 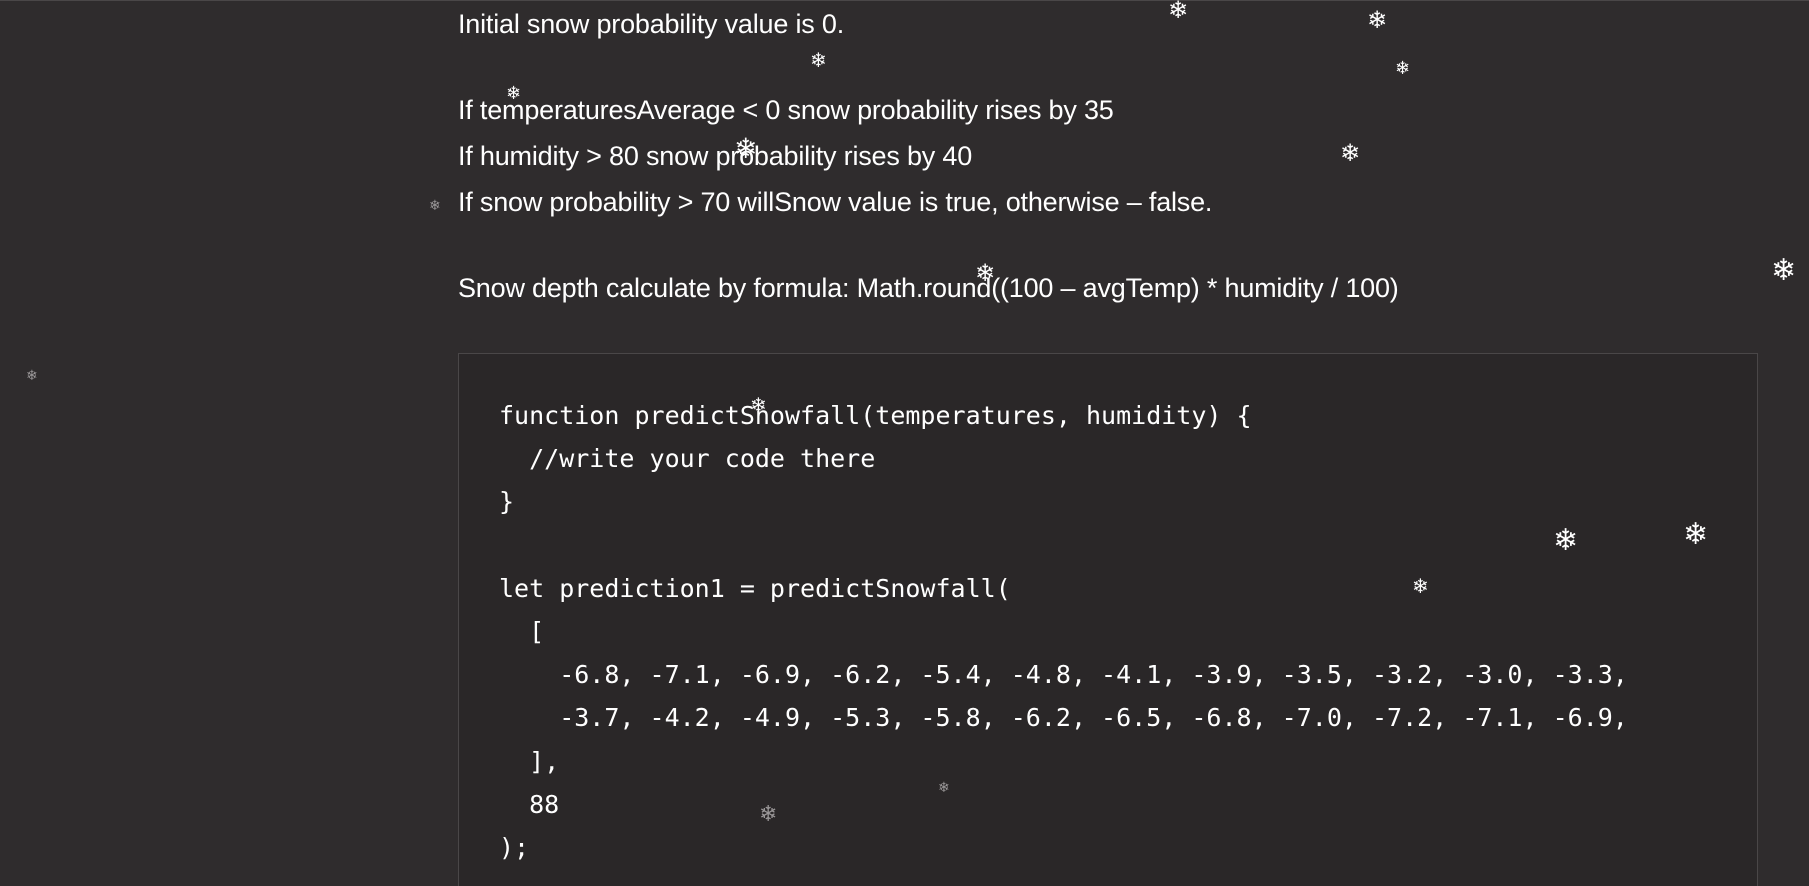 I want to click on code-line: //write your code there, so click(x=687, y=459).